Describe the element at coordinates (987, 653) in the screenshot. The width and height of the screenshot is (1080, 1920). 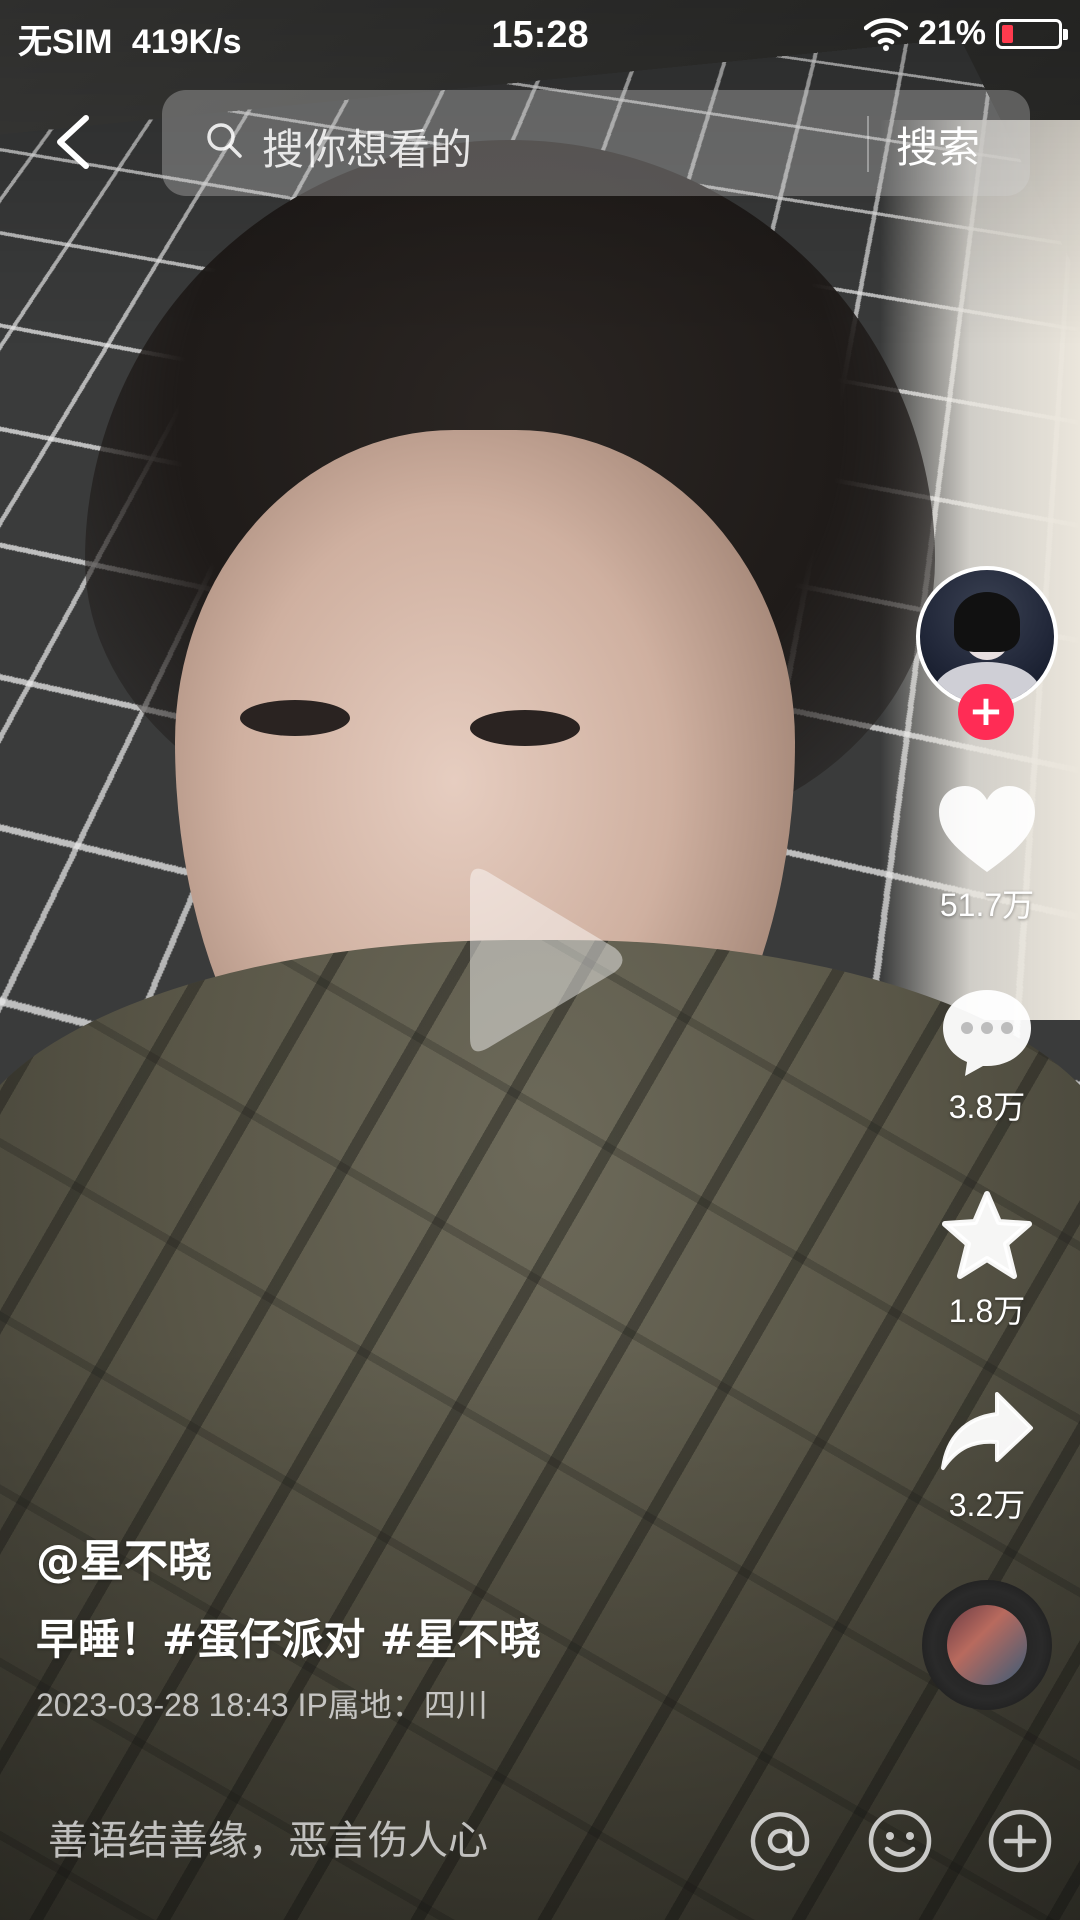
I see `author-avatar-group: +` at that location.